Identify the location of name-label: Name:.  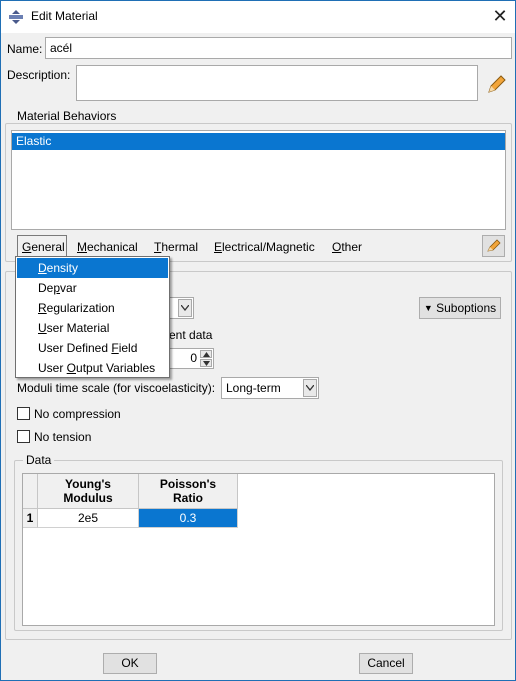
(25, 49).